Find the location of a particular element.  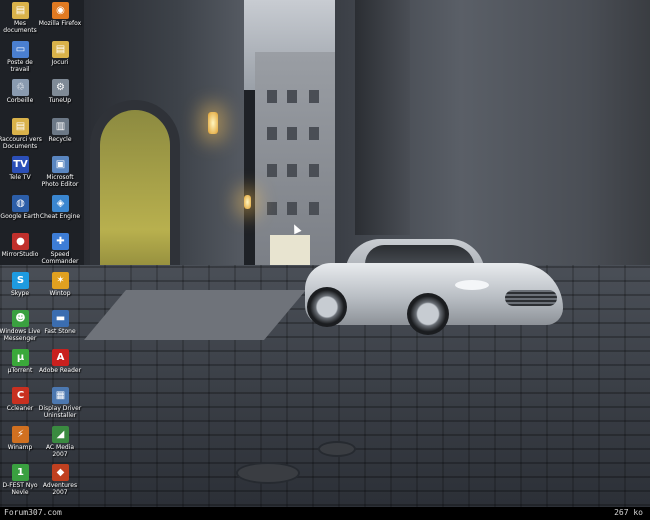

desktop-icon: ✚ Speed Commander is located at coordinates (60, 253).